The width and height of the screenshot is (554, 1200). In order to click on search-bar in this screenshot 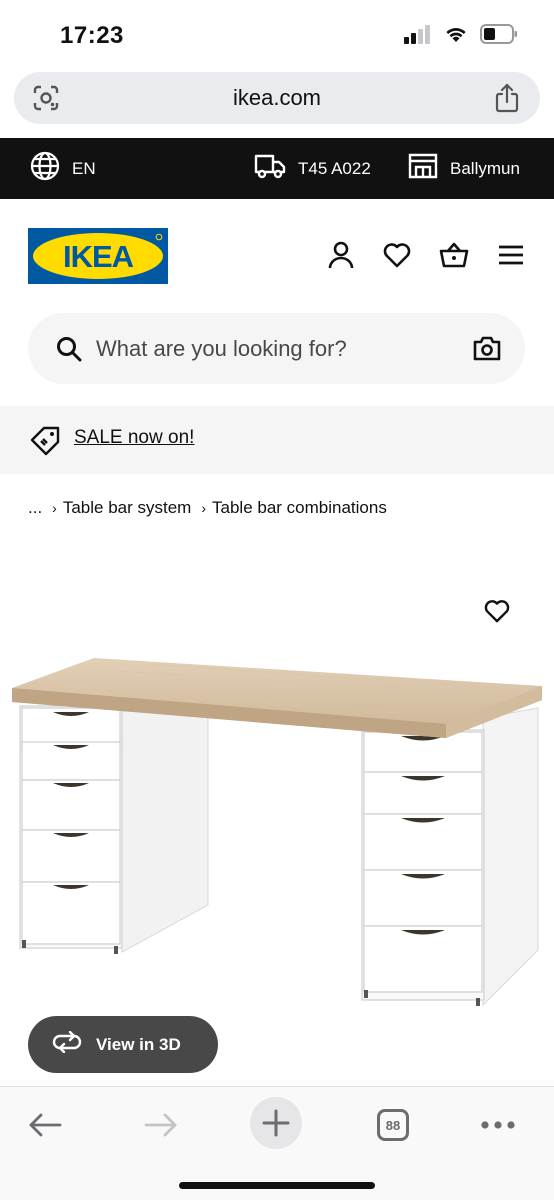, I will do `click(276, 348)`.